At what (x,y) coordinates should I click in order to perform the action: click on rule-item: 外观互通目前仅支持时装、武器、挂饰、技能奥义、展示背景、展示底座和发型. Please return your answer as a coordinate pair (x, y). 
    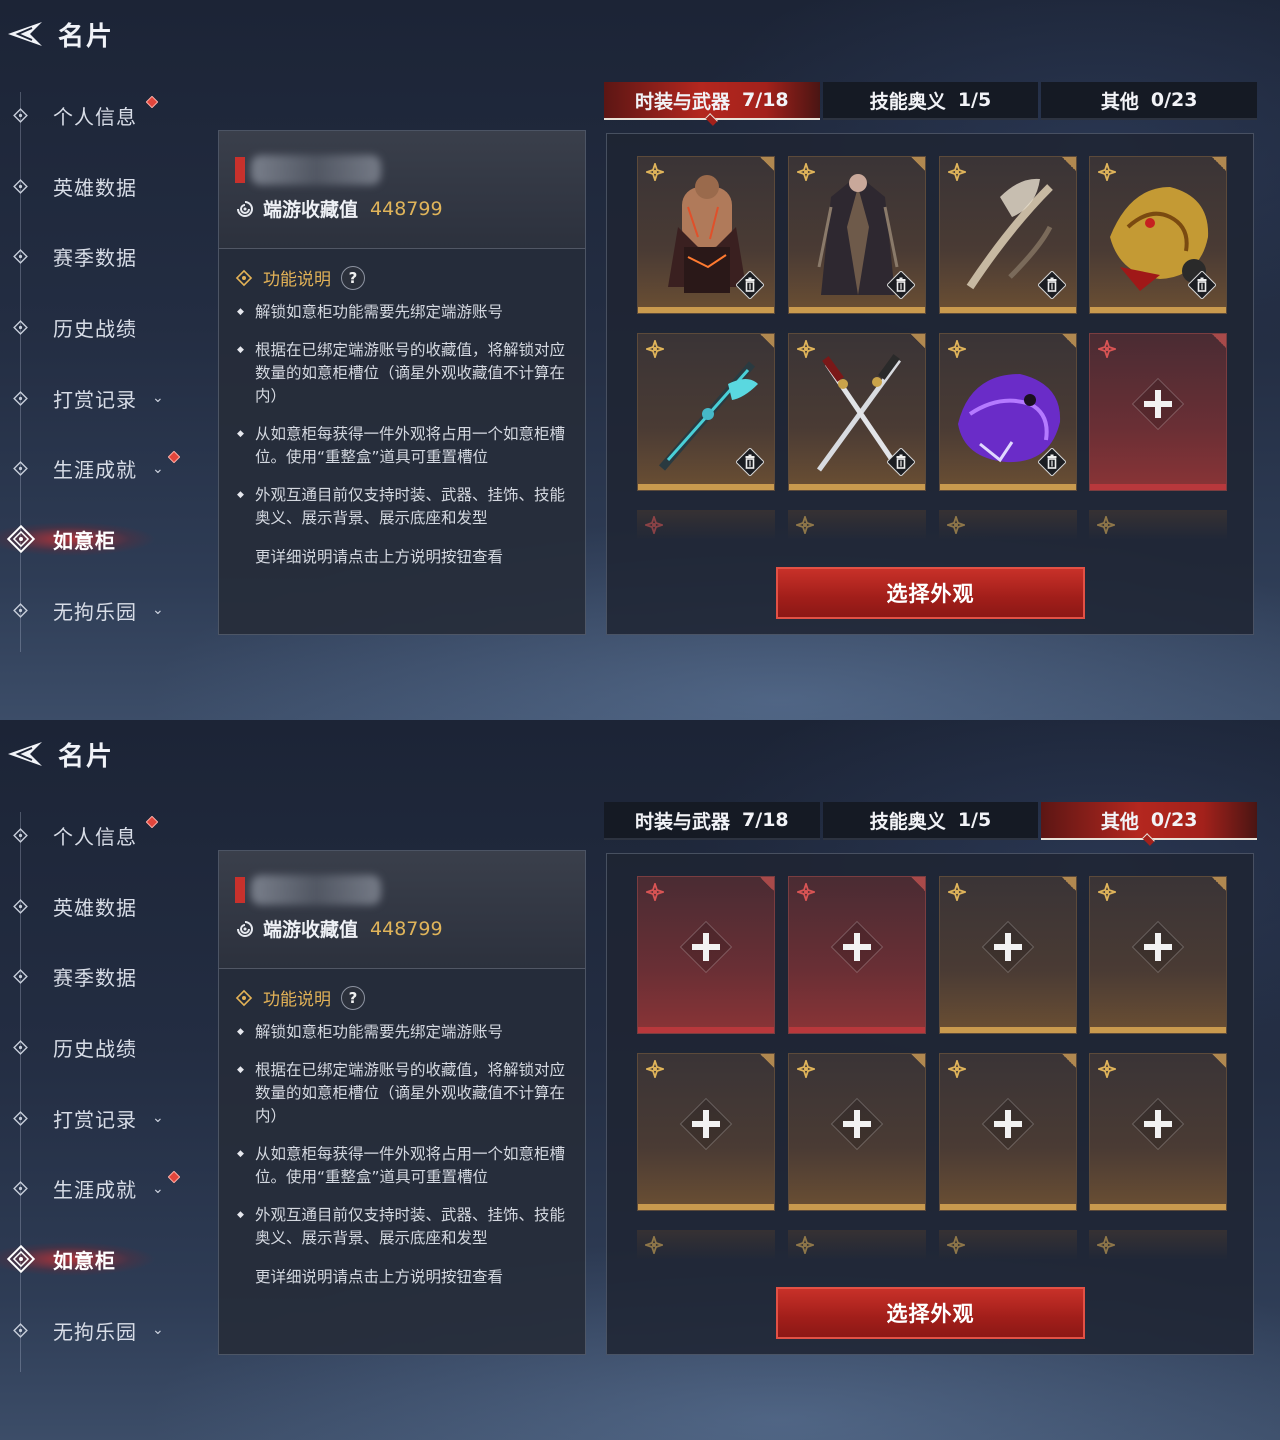
    Looking at the image, I should click on (403, 507).